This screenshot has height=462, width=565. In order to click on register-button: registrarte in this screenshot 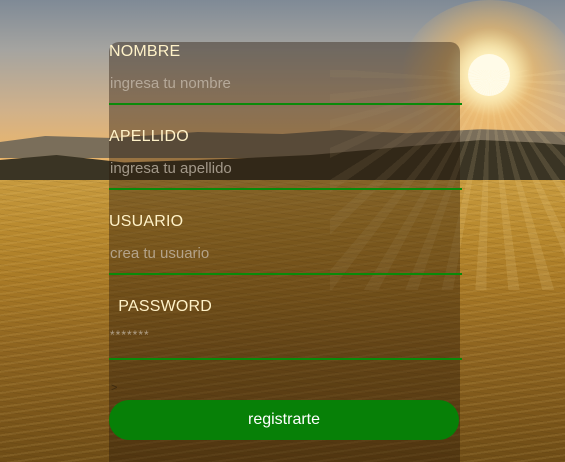, I will do `click(284, 420)`.